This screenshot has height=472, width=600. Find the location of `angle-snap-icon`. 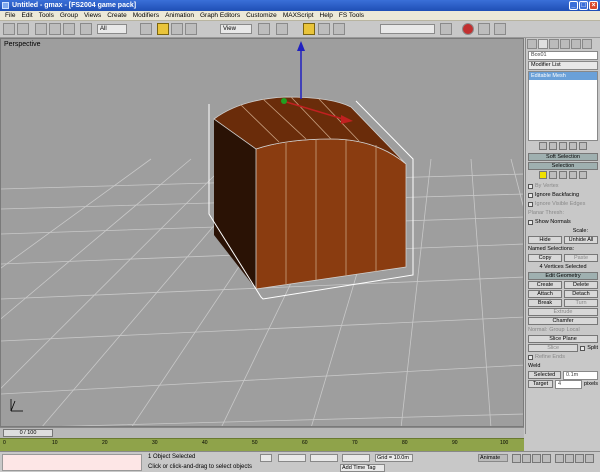

angle-snap-icon is located at coordinates (324, 29).